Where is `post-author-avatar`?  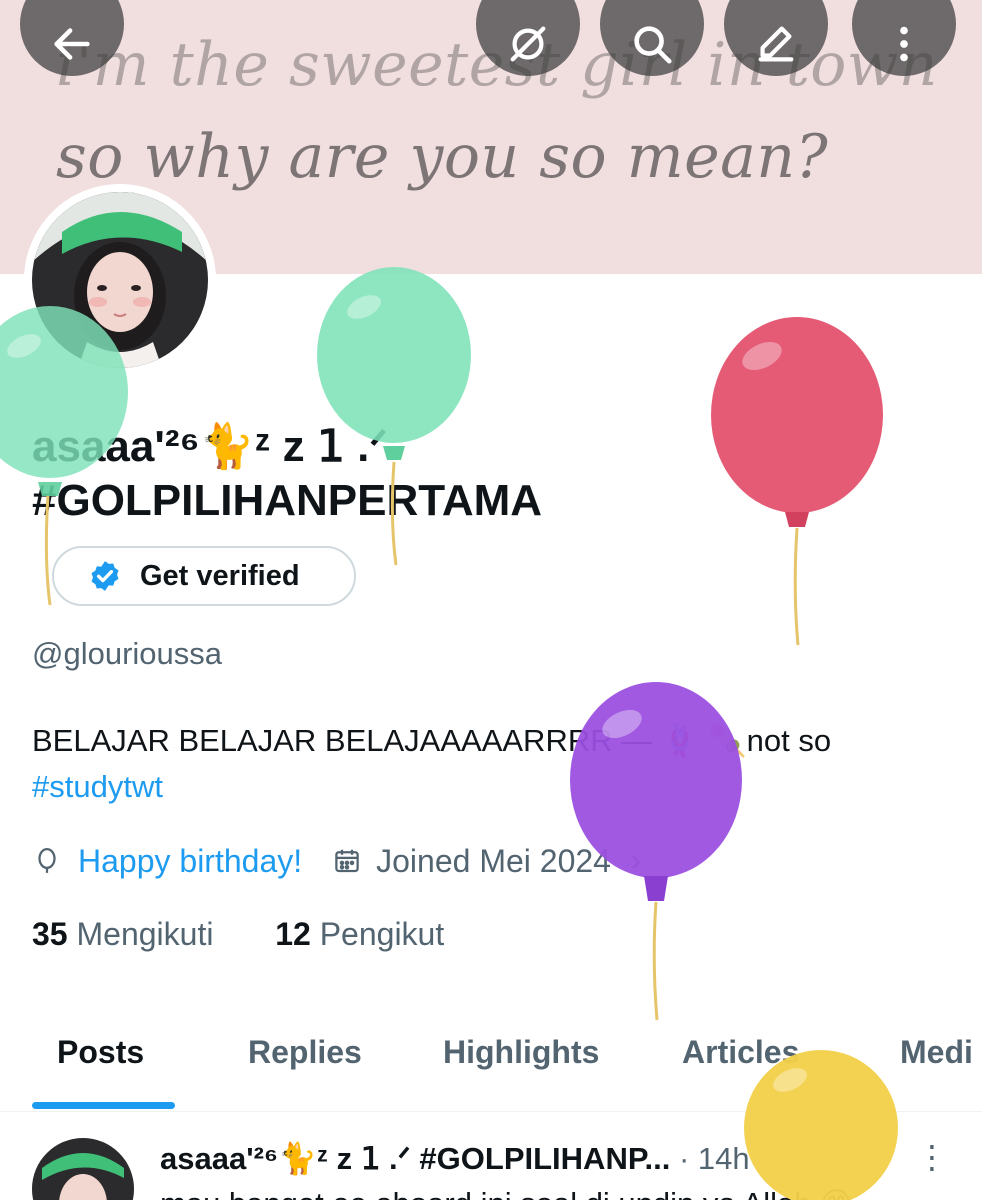 post-author-avatar is located at coordinates (83, 1169).